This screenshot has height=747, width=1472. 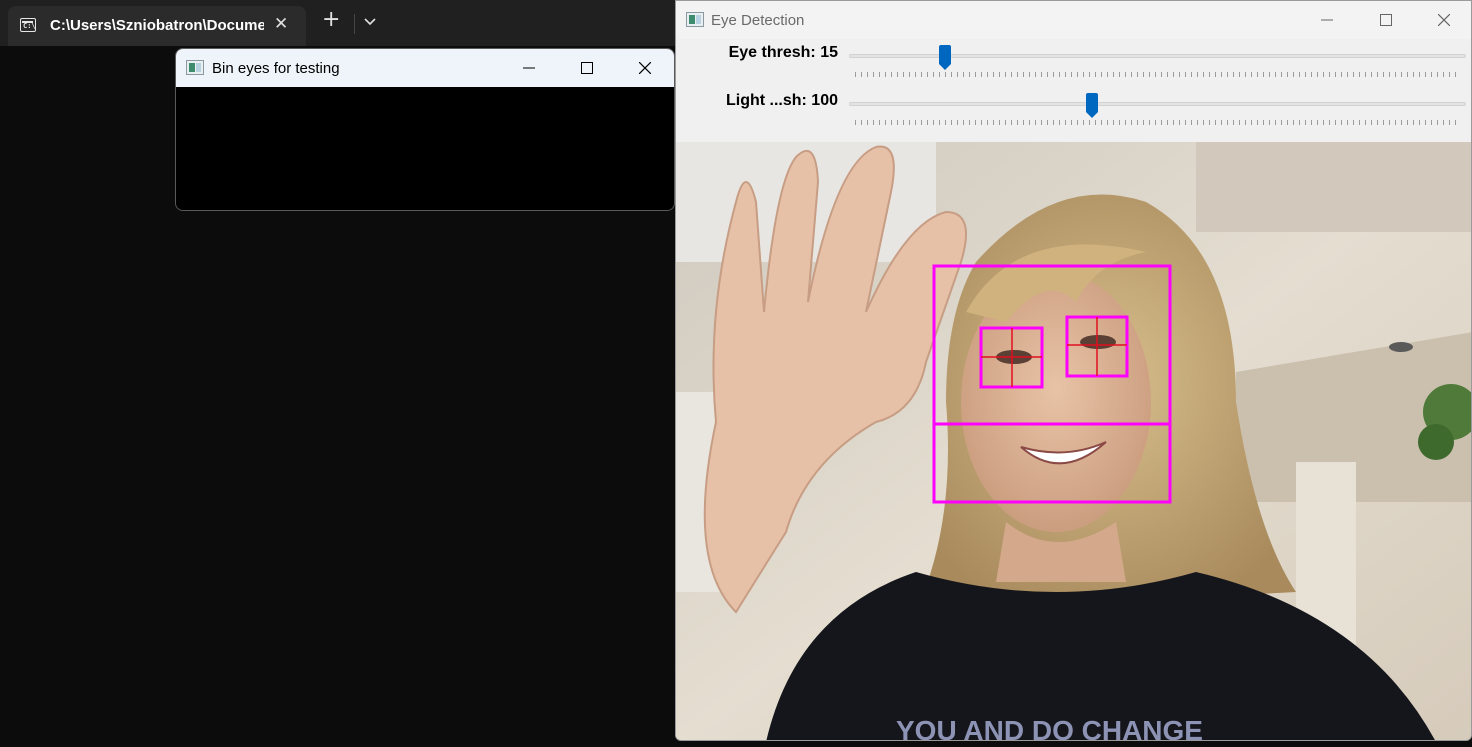 I want to click on eye-window-titlebar: Eye Detection, so click(x=1073, y=20).